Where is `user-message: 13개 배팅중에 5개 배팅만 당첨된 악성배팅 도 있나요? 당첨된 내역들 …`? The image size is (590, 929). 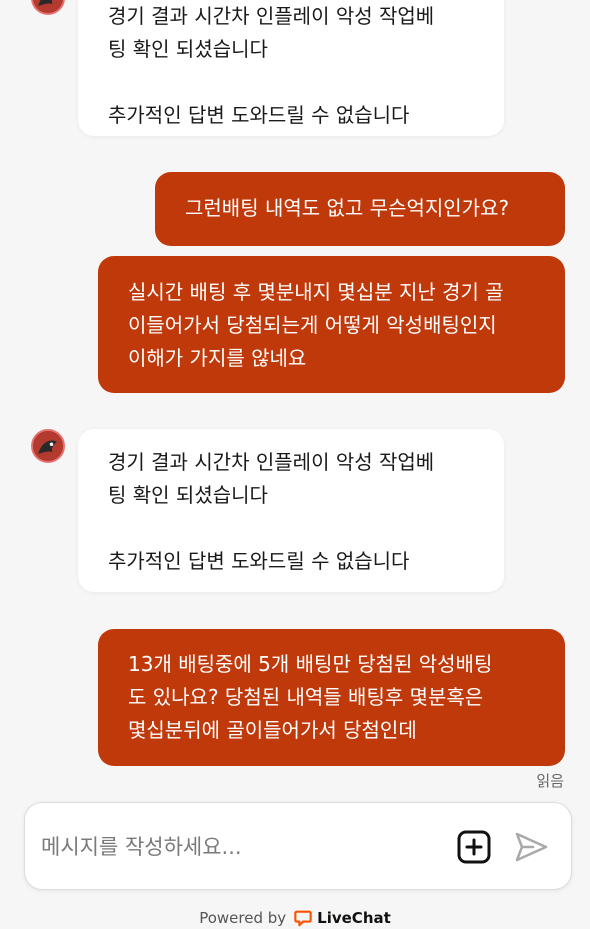 user-message: 13개 배팅중에 5개 배팅만 당첨된 악성배팅 도 있나요? 당첨된 내역들 … is located at coordinates (331, 697).